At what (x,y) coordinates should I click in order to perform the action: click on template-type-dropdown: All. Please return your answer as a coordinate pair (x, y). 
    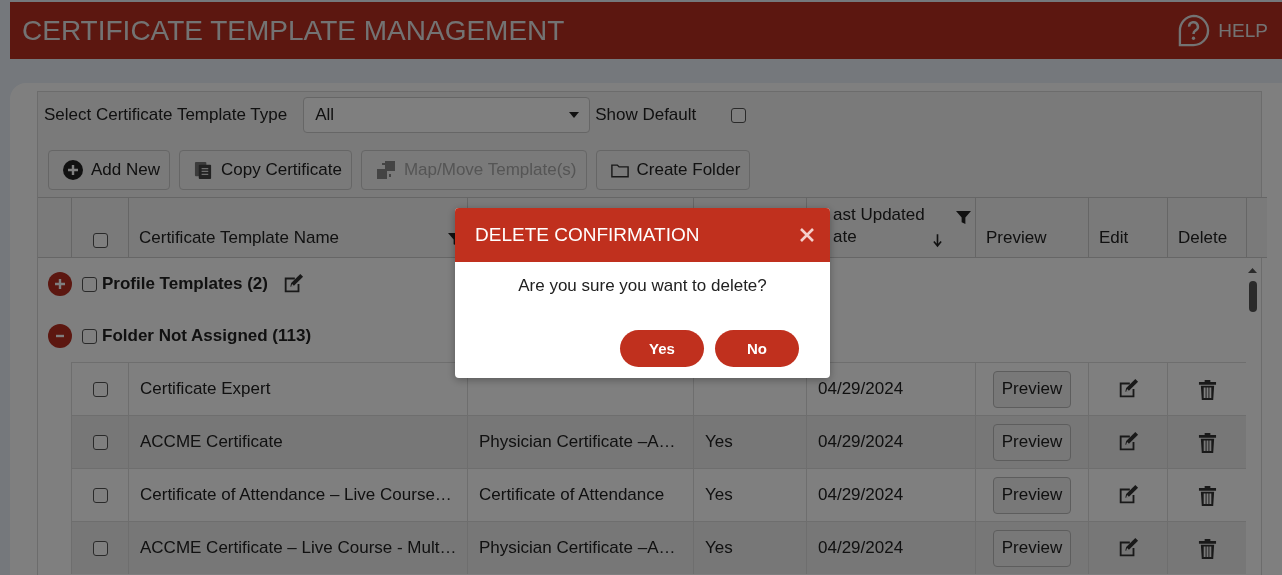
    Looking at the image, I should click on (447, 115).